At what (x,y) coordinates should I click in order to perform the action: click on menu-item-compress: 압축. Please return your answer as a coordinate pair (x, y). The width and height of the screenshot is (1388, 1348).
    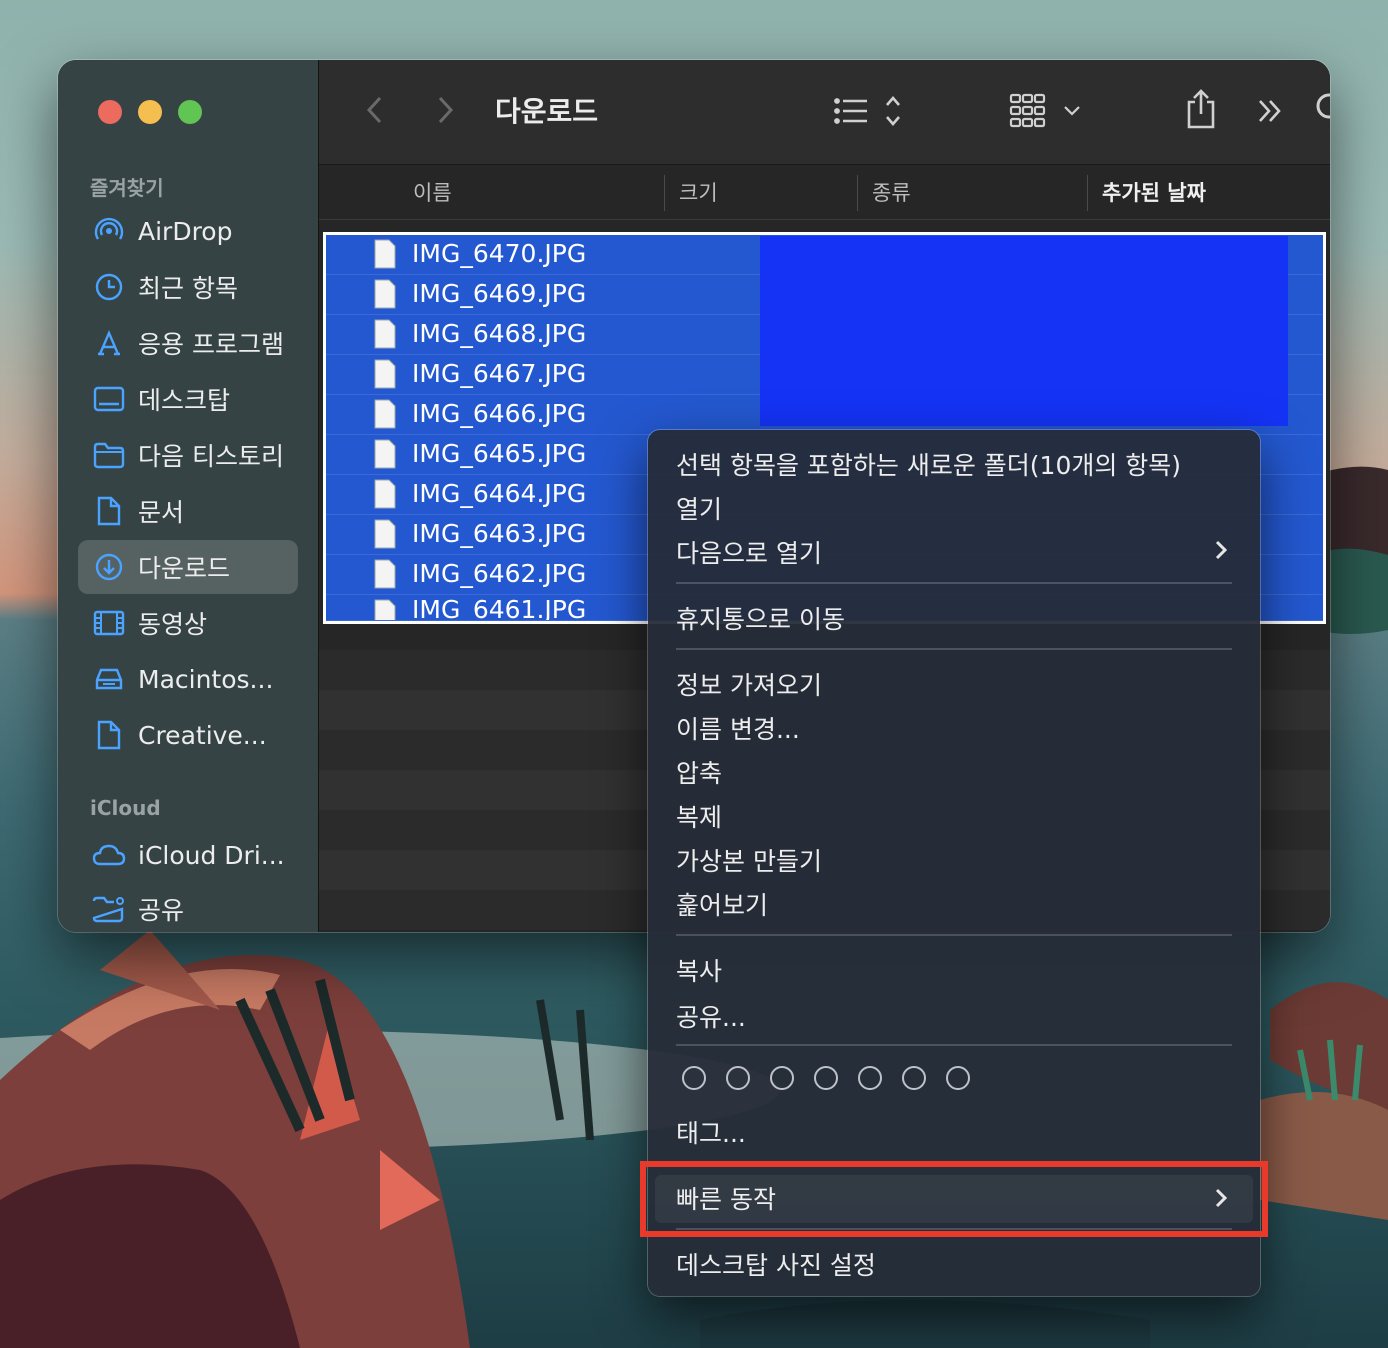
    Looking at the image, I should click on (699, 772).